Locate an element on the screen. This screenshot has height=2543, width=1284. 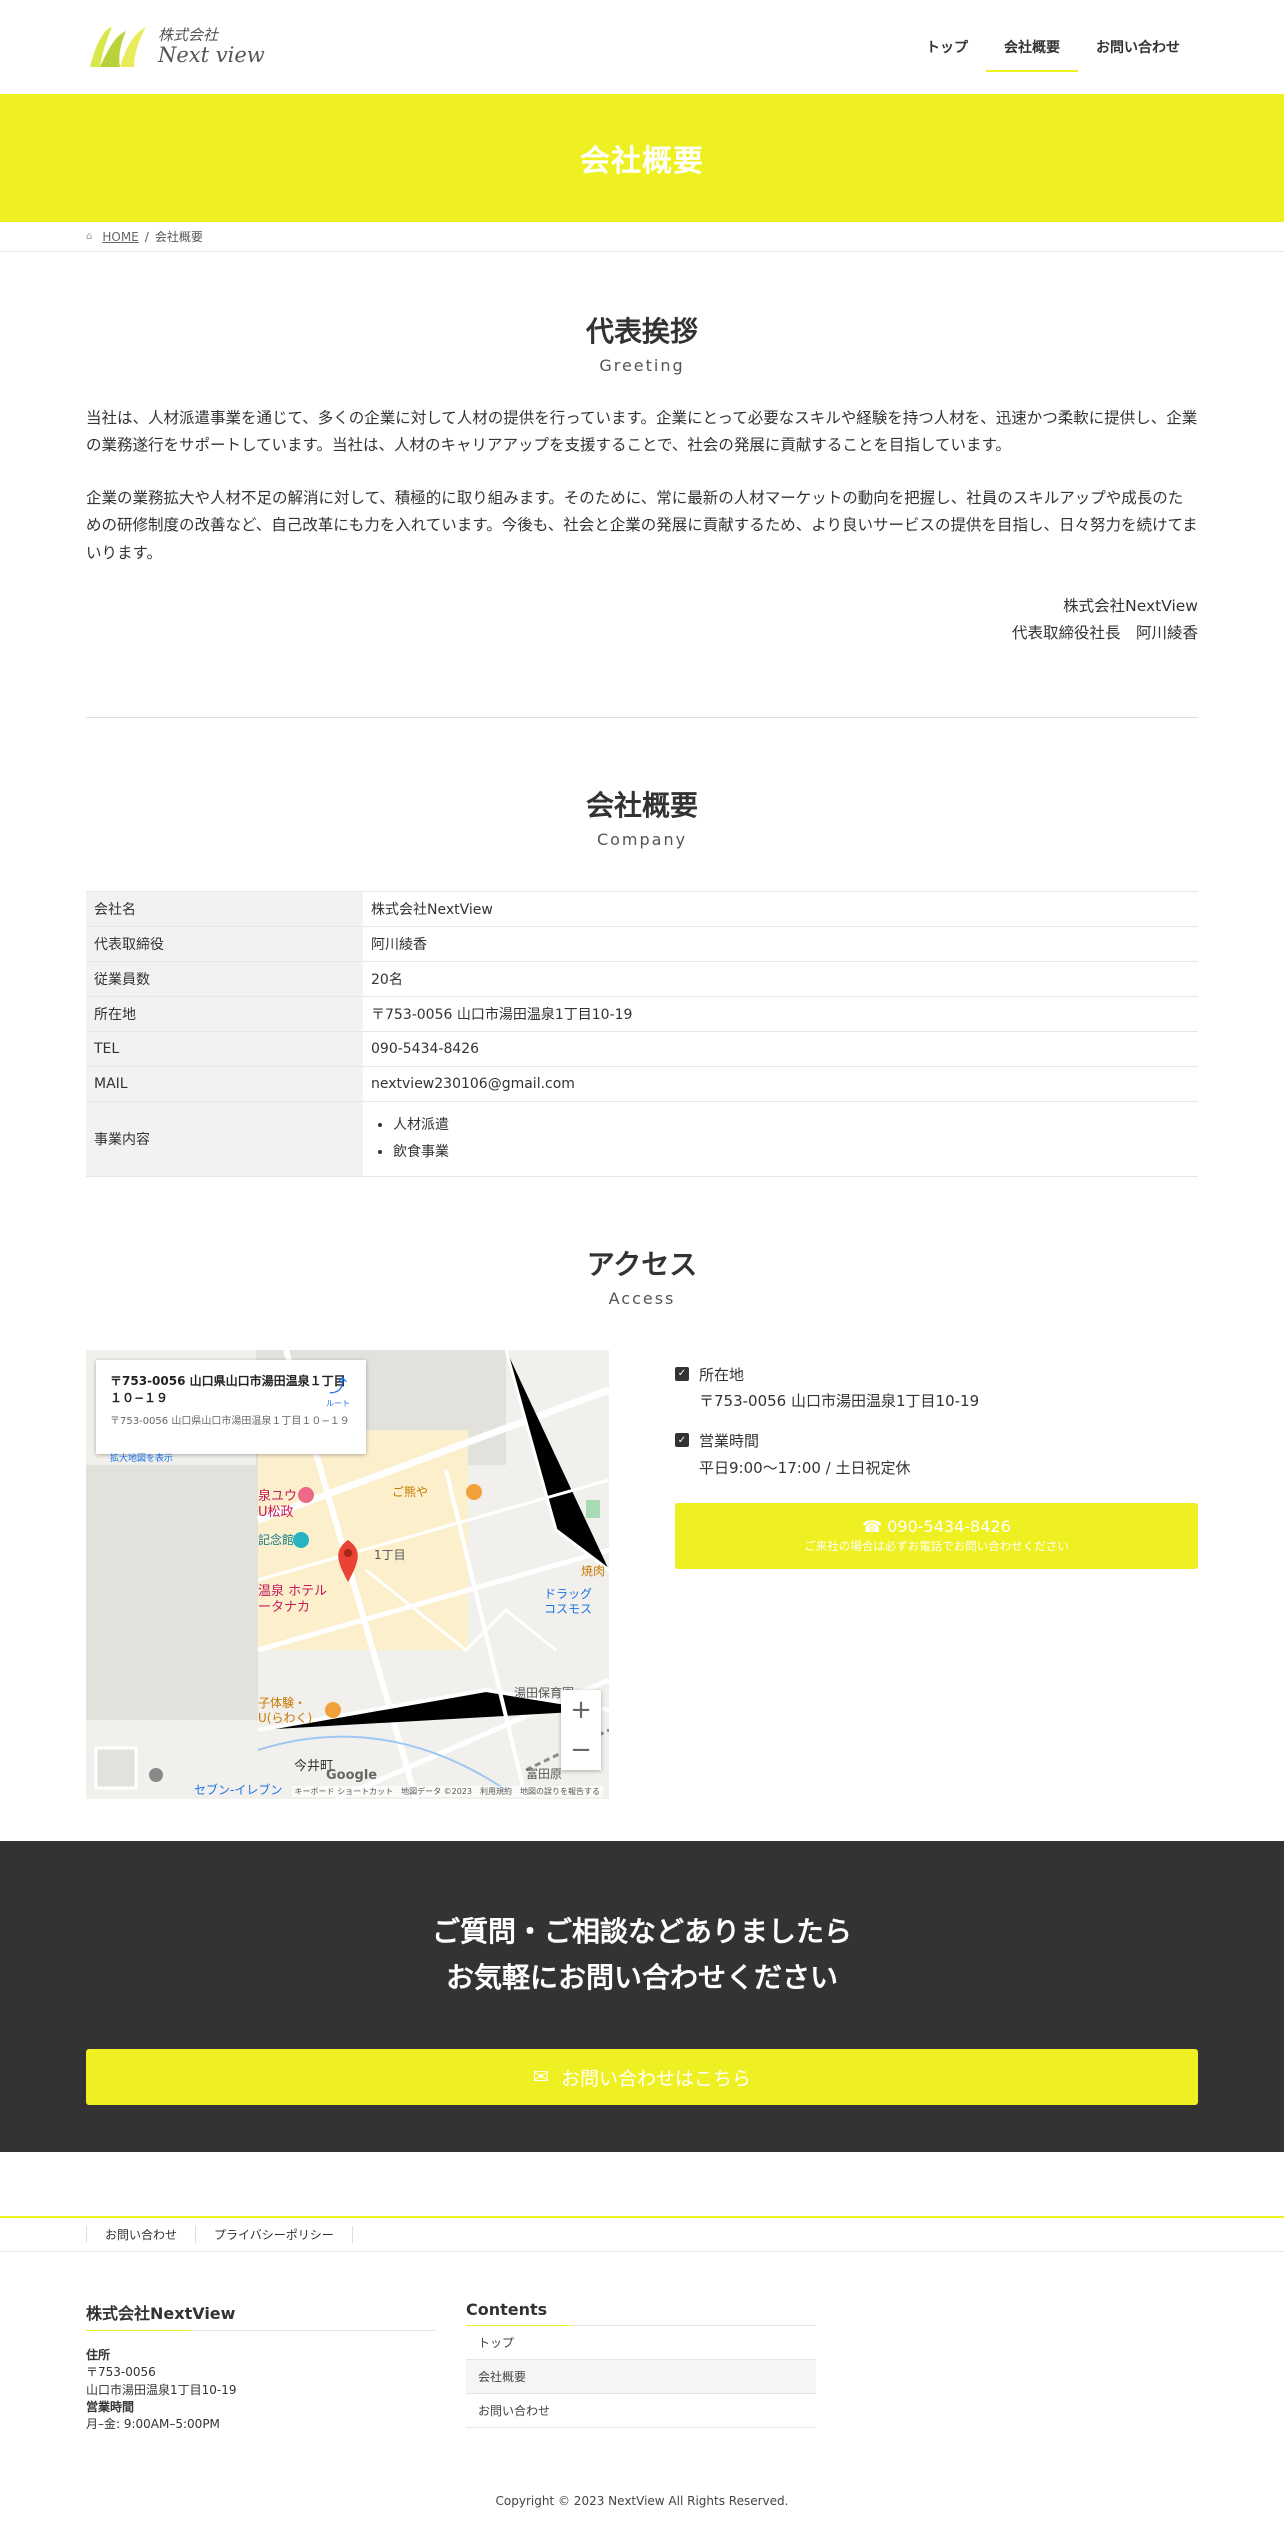
tel-note: ご来社の場合は必ずお電話でお問い合わせください is located at coordinates (936, 1546).